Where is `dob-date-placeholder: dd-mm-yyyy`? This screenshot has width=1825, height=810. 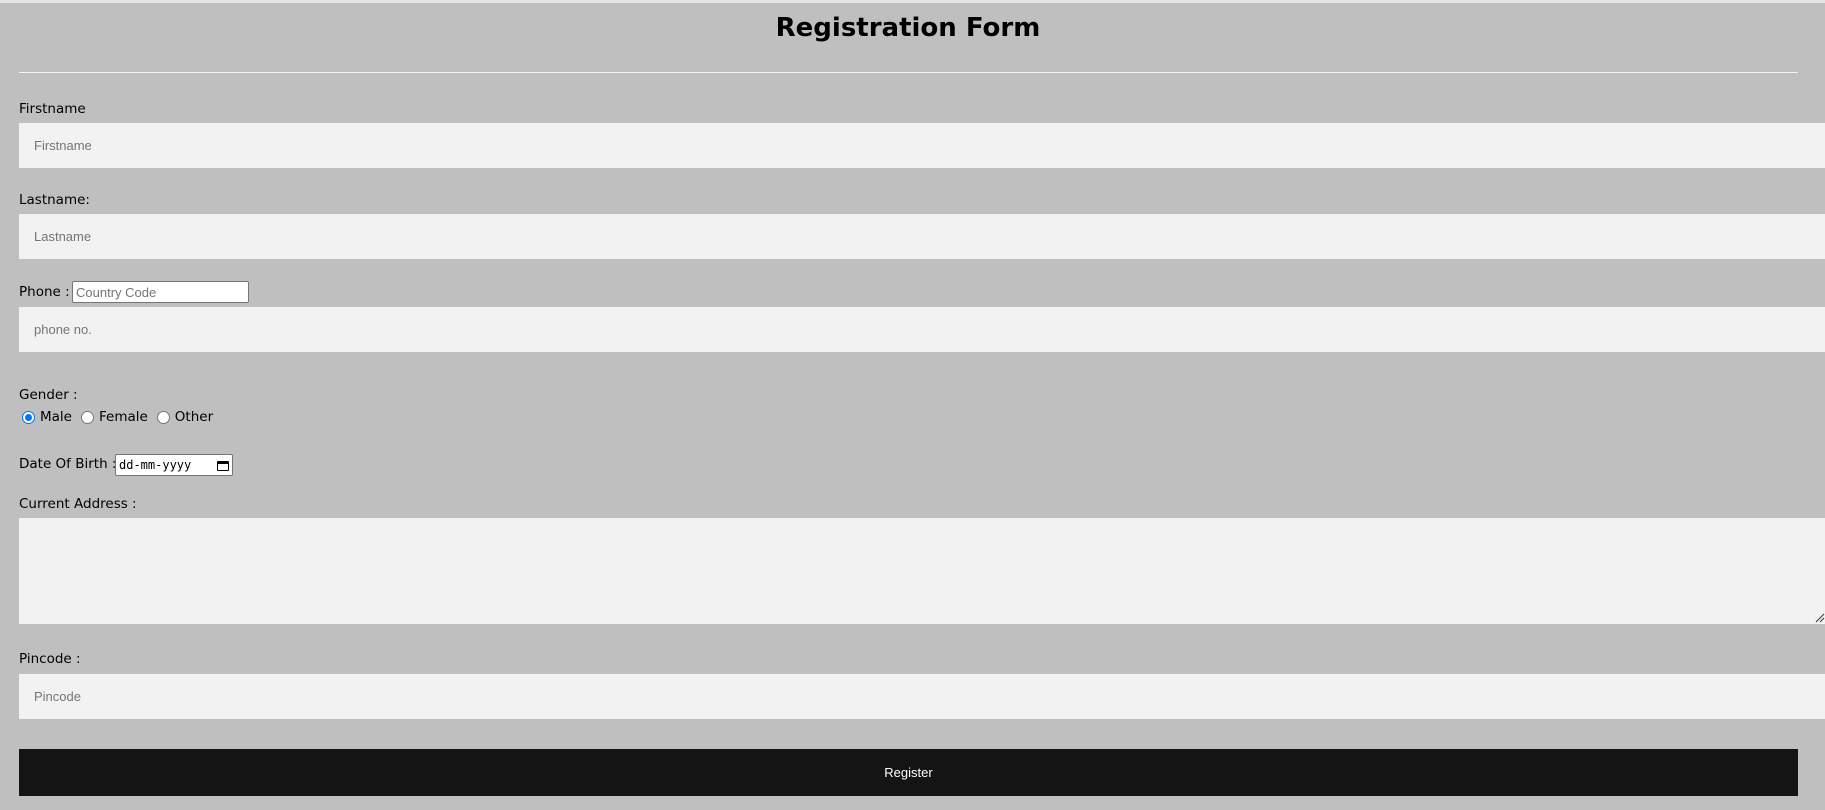
dob-date-placeholder: dd-mm-yyyy is located at coordinates (155, 465).